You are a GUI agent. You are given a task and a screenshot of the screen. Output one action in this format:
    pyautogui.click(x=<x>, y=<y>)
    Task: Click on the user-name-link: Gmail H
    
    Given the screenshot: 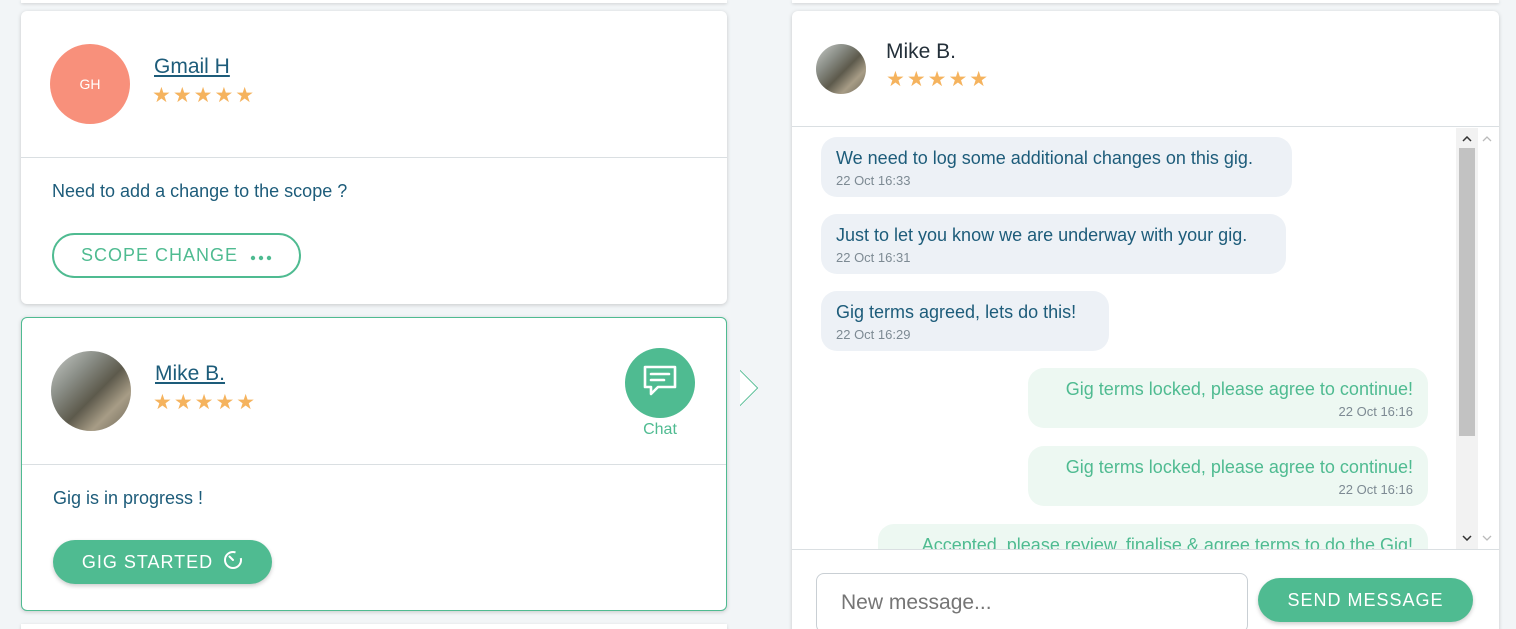 What is the action you would take?
    pyautogui.click(x=192, y=67)
    